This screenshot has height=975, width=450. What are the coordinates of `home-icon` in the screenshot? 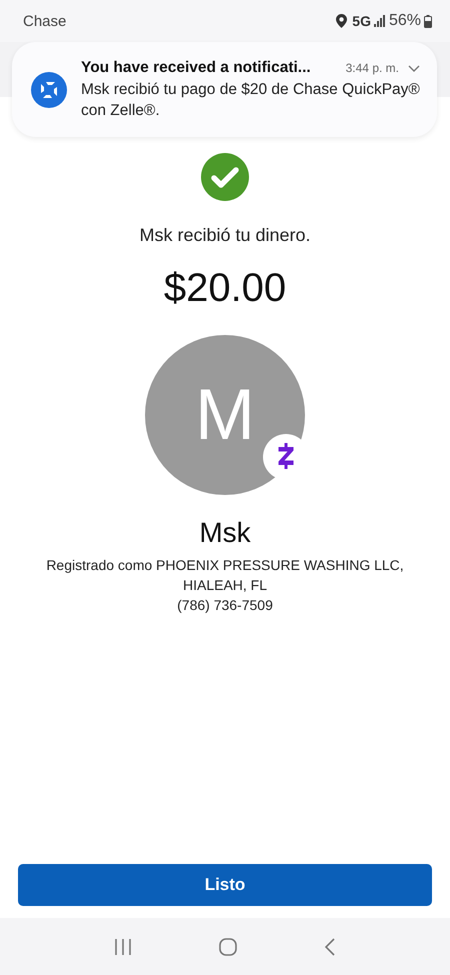 It's located at (228, 946).